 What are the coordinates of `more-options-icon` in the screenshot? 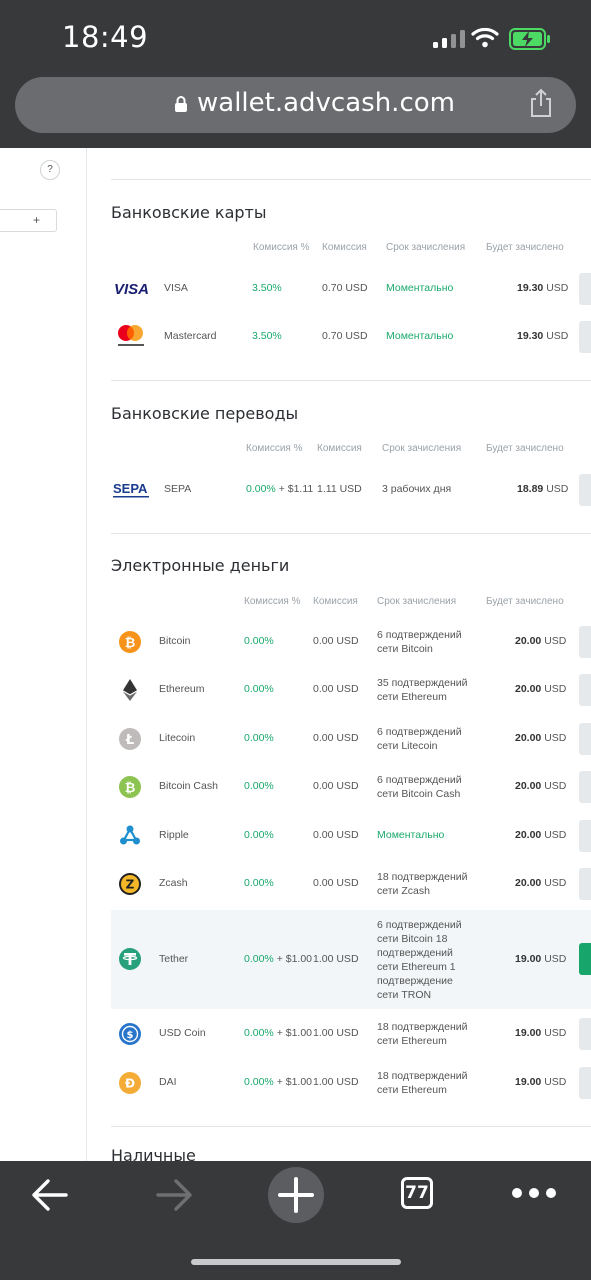 It's located at (534, 1193).